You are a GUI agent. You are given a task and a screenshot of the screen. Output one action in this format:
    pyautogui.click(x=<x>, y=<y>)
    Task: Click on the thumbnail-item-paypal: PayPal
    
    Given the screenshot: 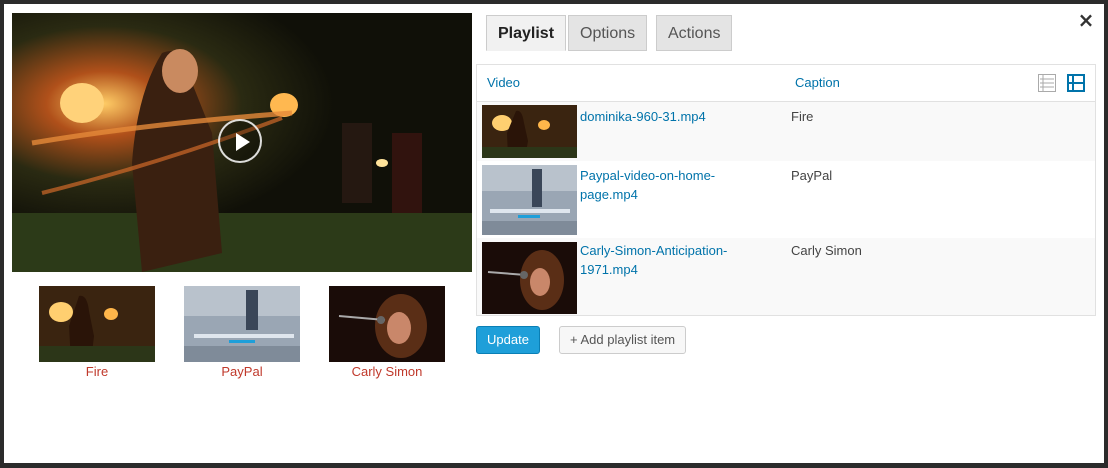 What is the action you would take?
    pyautogui.click(x=242, y=333)
    